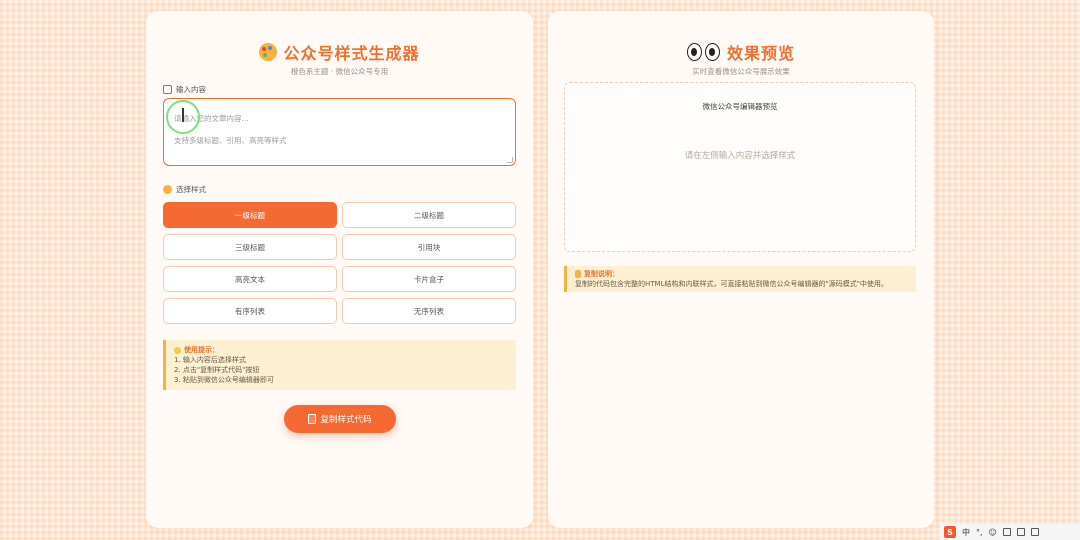 The height and width of the screenshot is (540, 1080). What do you see at coordinates (1020, 532) in the screenshot?
I see `toolbox-icon` at bounding box center [1020, 532].